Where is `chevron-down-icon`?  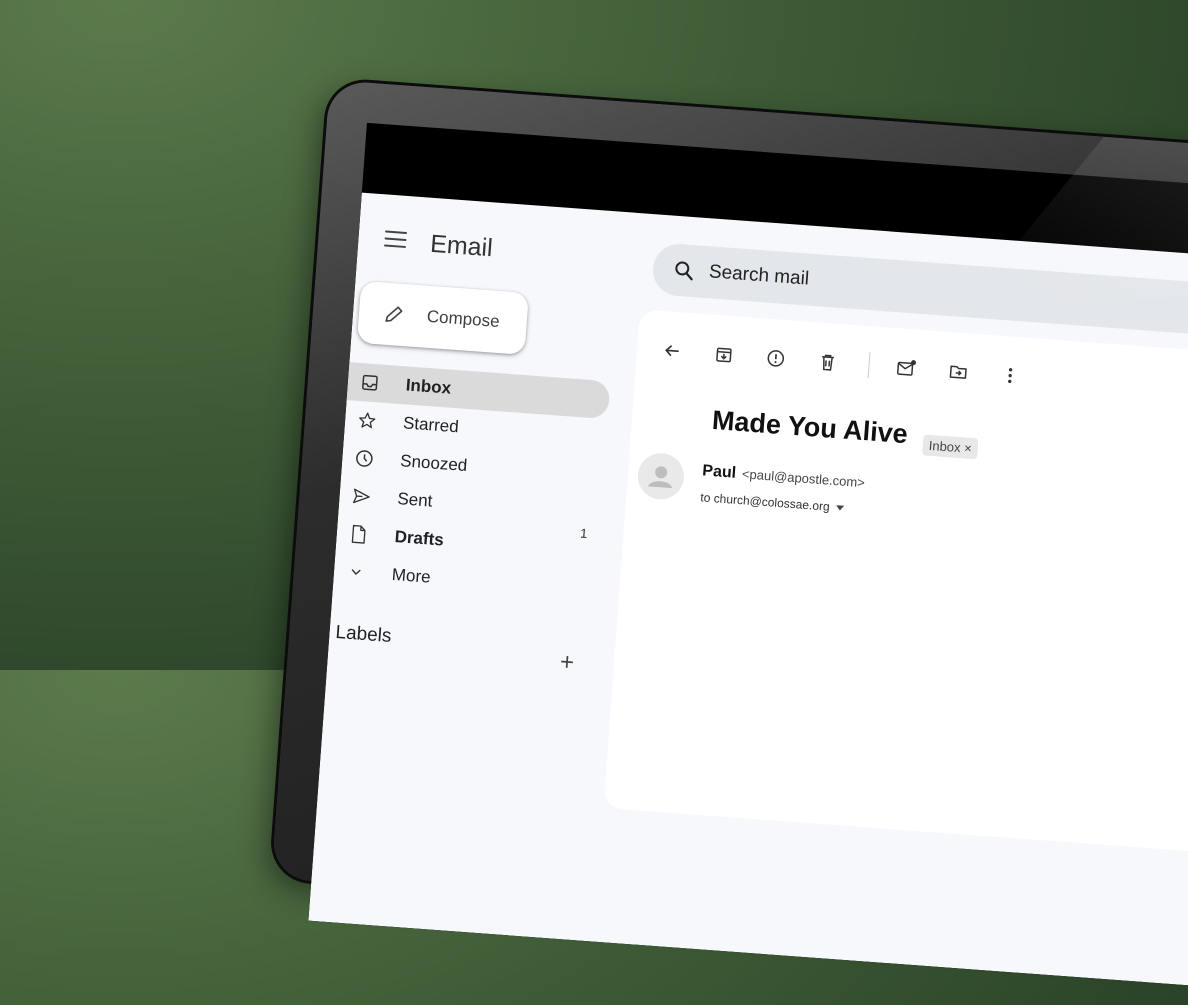 chevron-down-icon is located at coordinates (355, 572).